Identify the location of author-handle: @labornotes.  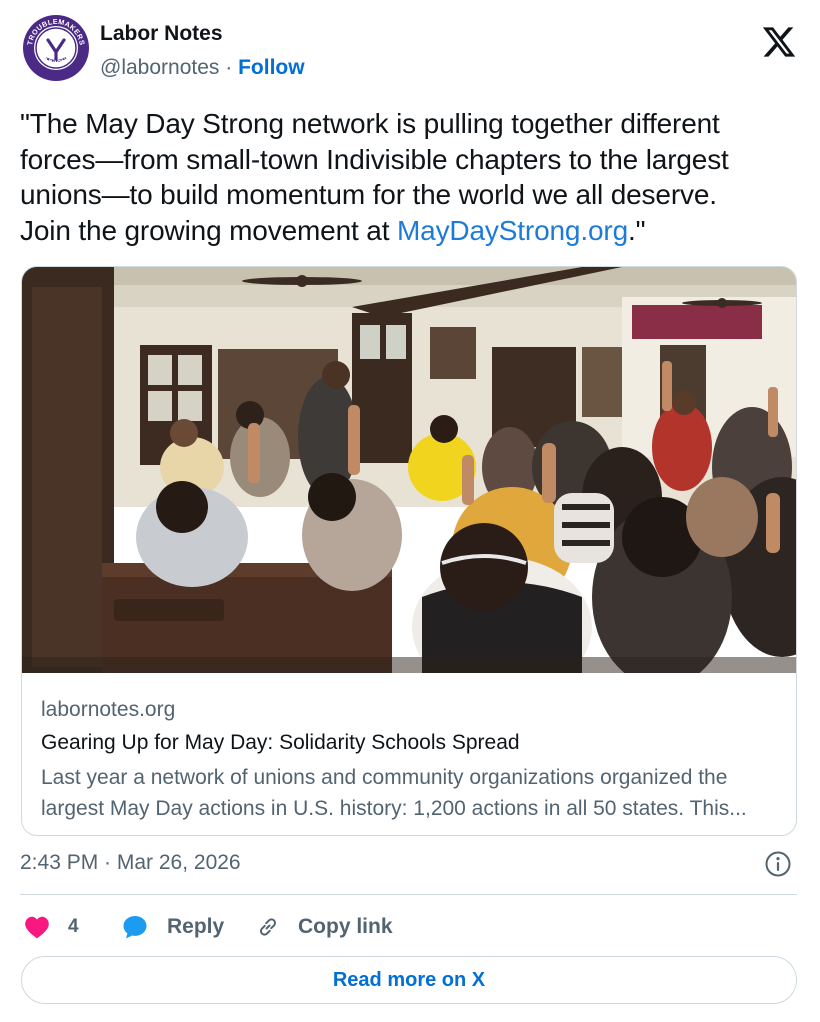
(159, 67).